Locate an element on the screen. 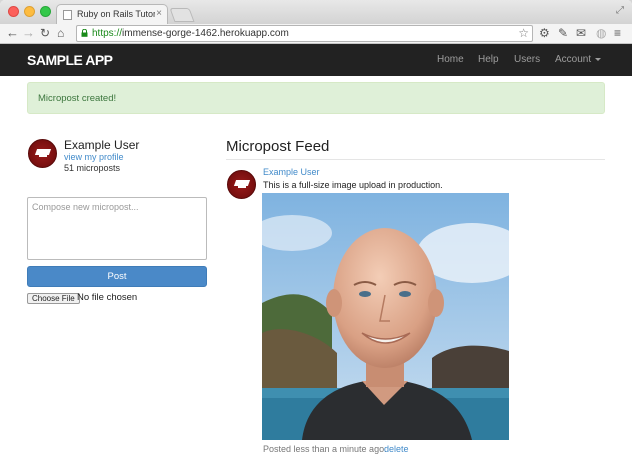 This screenshot has height=460, width=632. browser-tab: Ruby on Rails Tutorial Sam × is located at coordinates (112, 14).